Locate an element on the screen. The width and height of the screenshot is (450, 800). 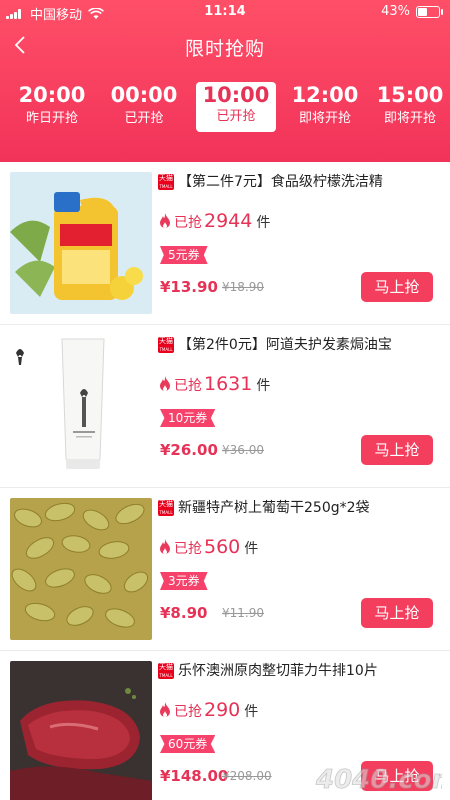
sold-number: 290 is located at coordinates (222, 710).